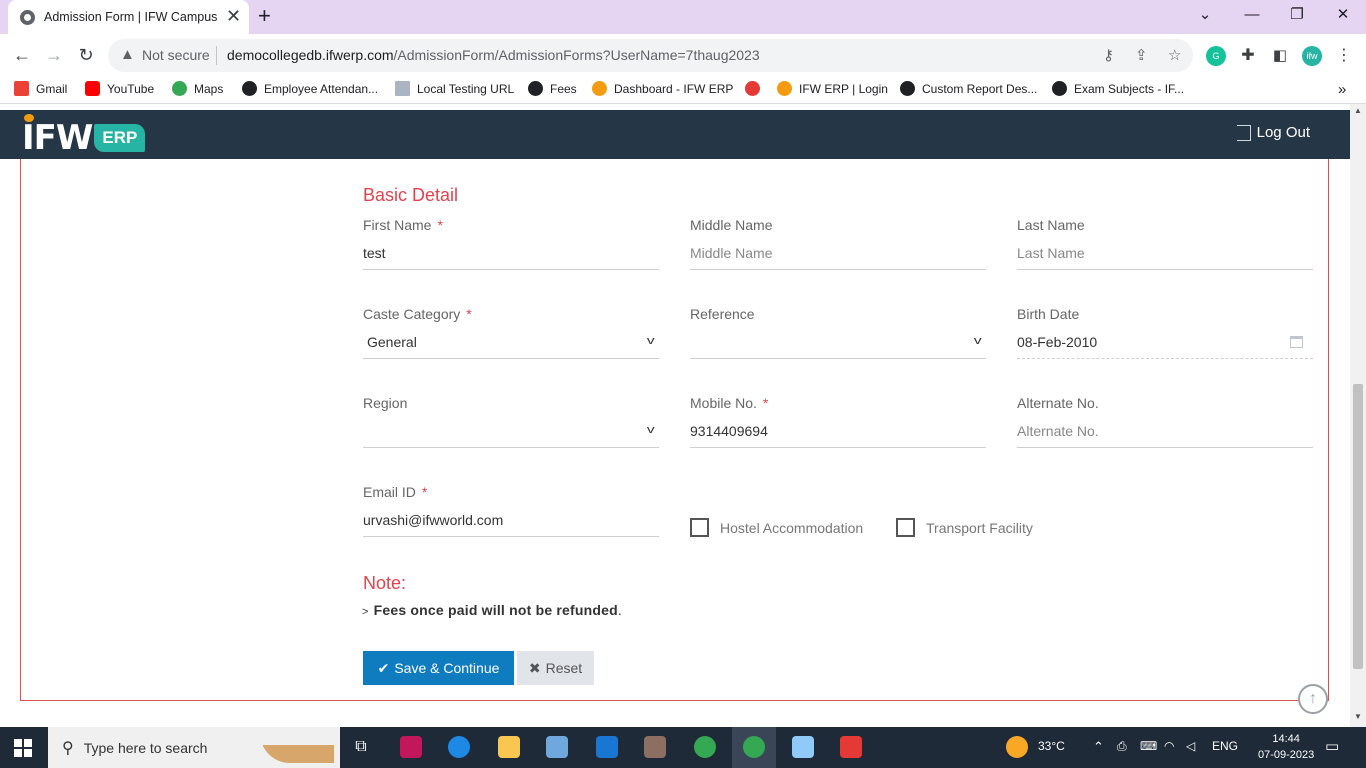 The image size is (1366, 768). Describe the element at coordinates (1358, 716) in the screenshot. I see `scroll-down-arrow-icon: ▼` at that location.